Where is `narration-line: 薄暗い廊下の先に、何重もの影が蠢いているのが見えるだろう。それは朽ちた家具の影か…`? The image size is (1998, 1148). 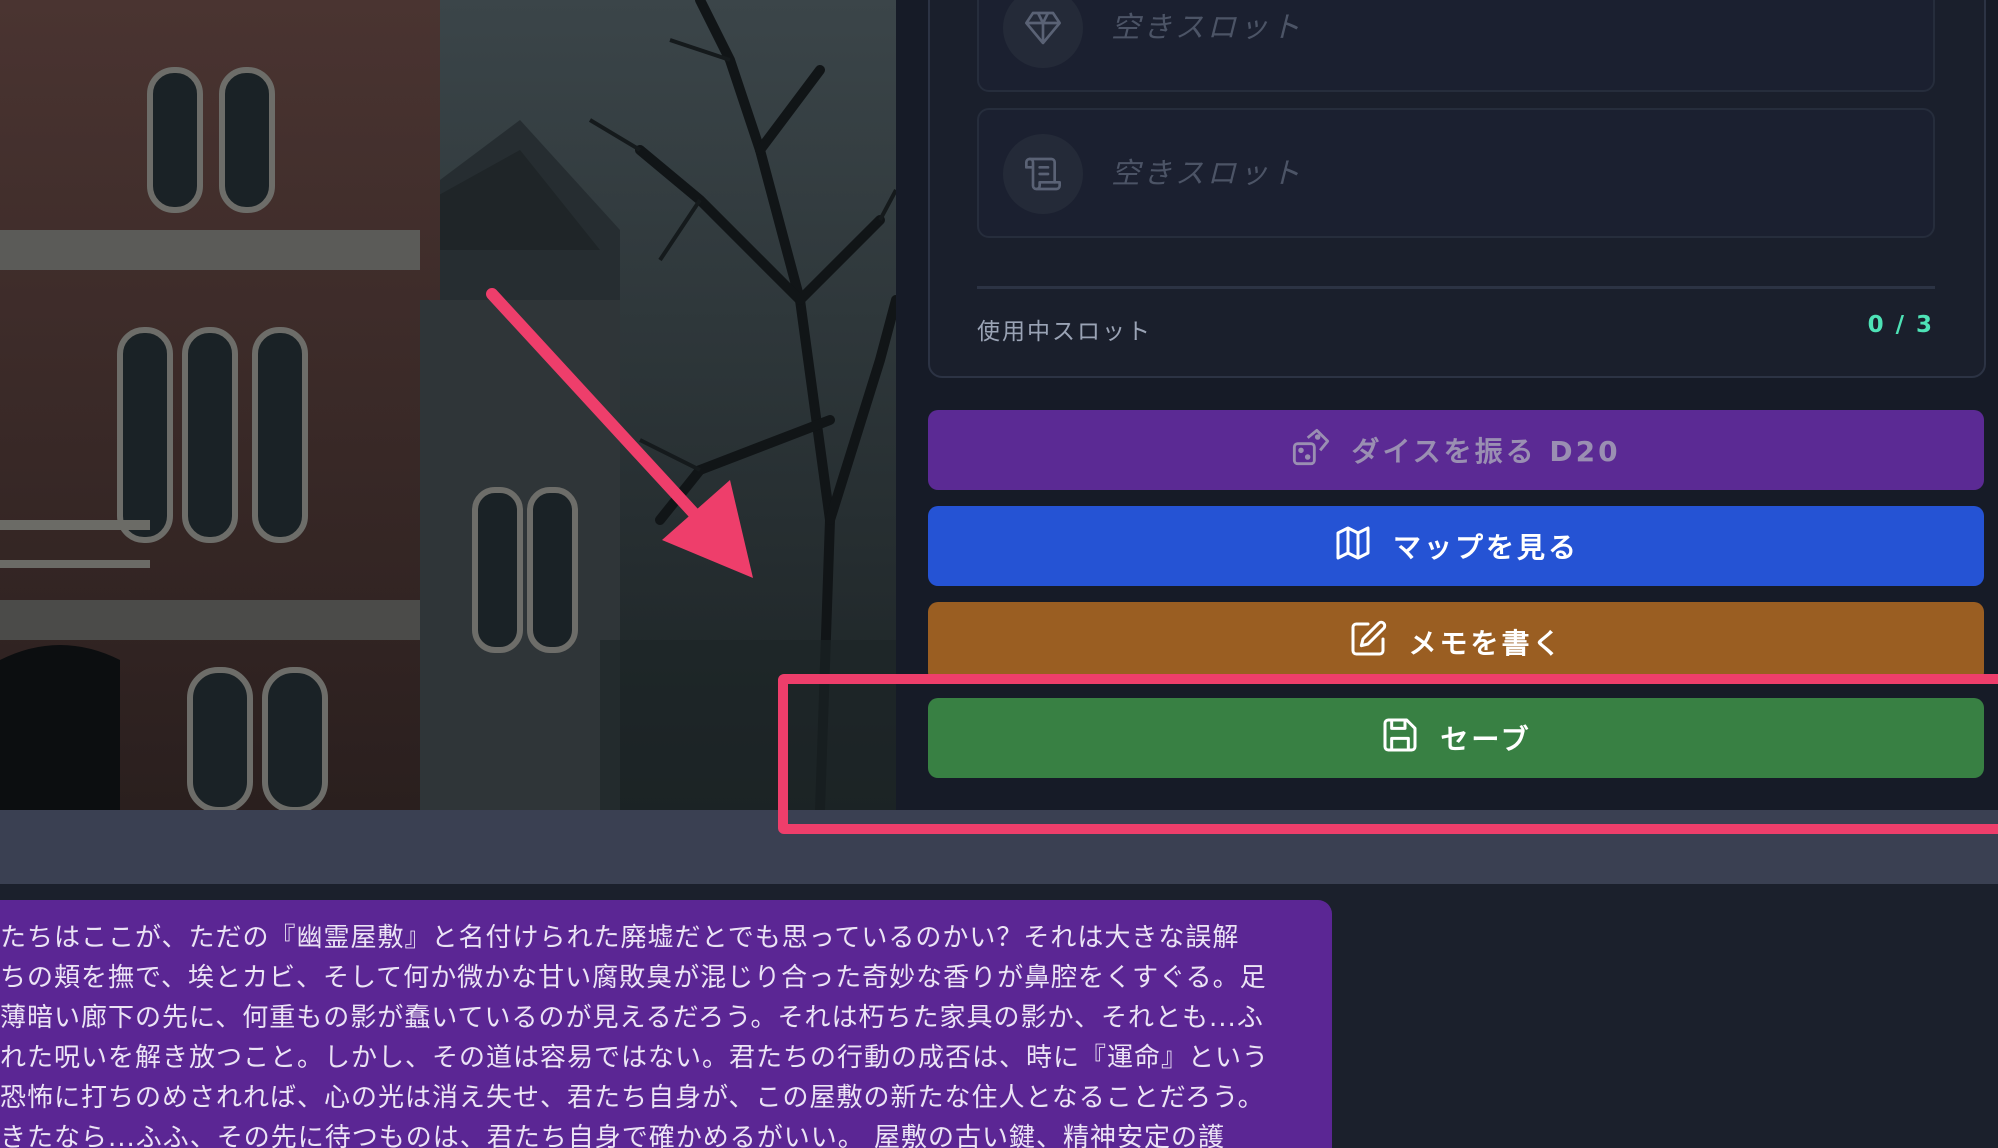
narration-line: 薄暗い廊下の先に、何重もの影が蠢いているのが見えるだろう。それは朽ちた家具の影か… is located at coordinates (632, 1018).